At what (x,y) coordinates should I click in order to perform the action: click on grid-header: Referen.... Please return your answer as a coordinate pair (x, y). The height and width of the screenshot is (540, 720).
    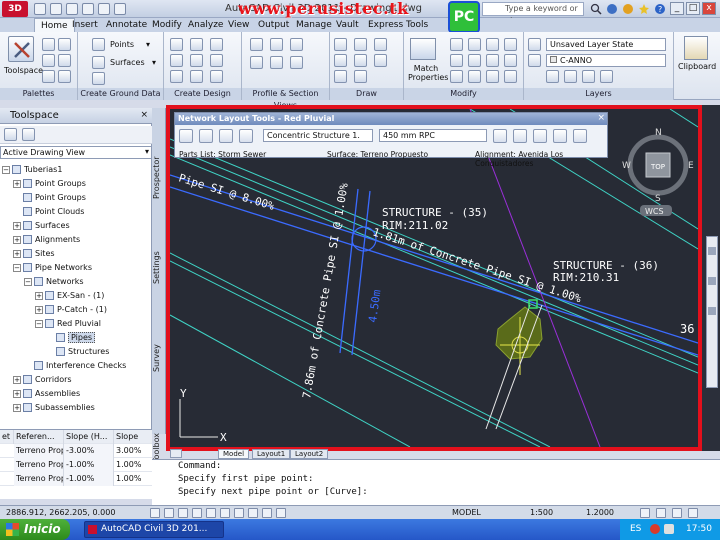
    Looking at the image, I should click on (39, 437).